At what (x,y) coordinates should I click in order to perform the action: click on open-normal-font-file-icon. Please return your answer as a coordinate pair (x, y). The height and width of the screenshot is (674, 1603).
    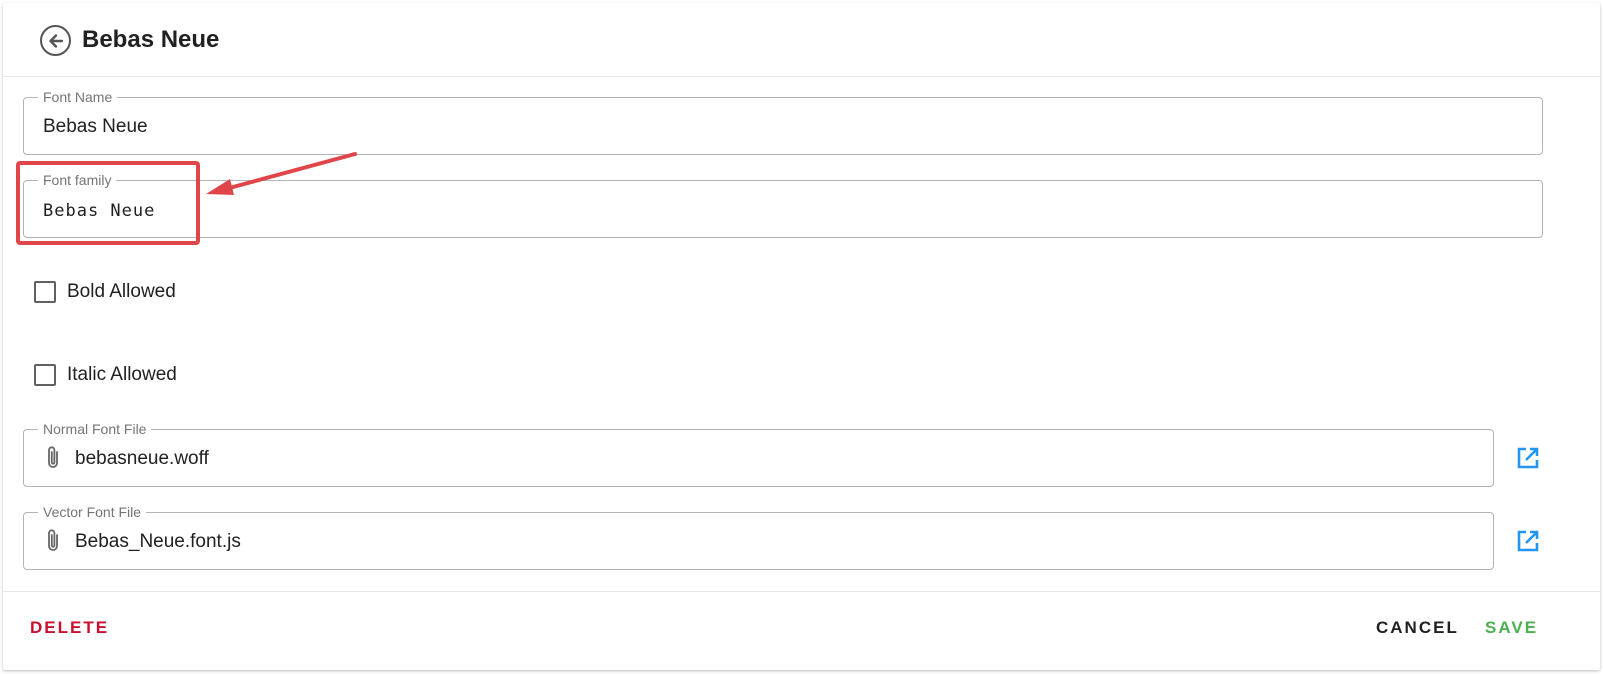
    Looking at the image, I should click on (1528, 458).